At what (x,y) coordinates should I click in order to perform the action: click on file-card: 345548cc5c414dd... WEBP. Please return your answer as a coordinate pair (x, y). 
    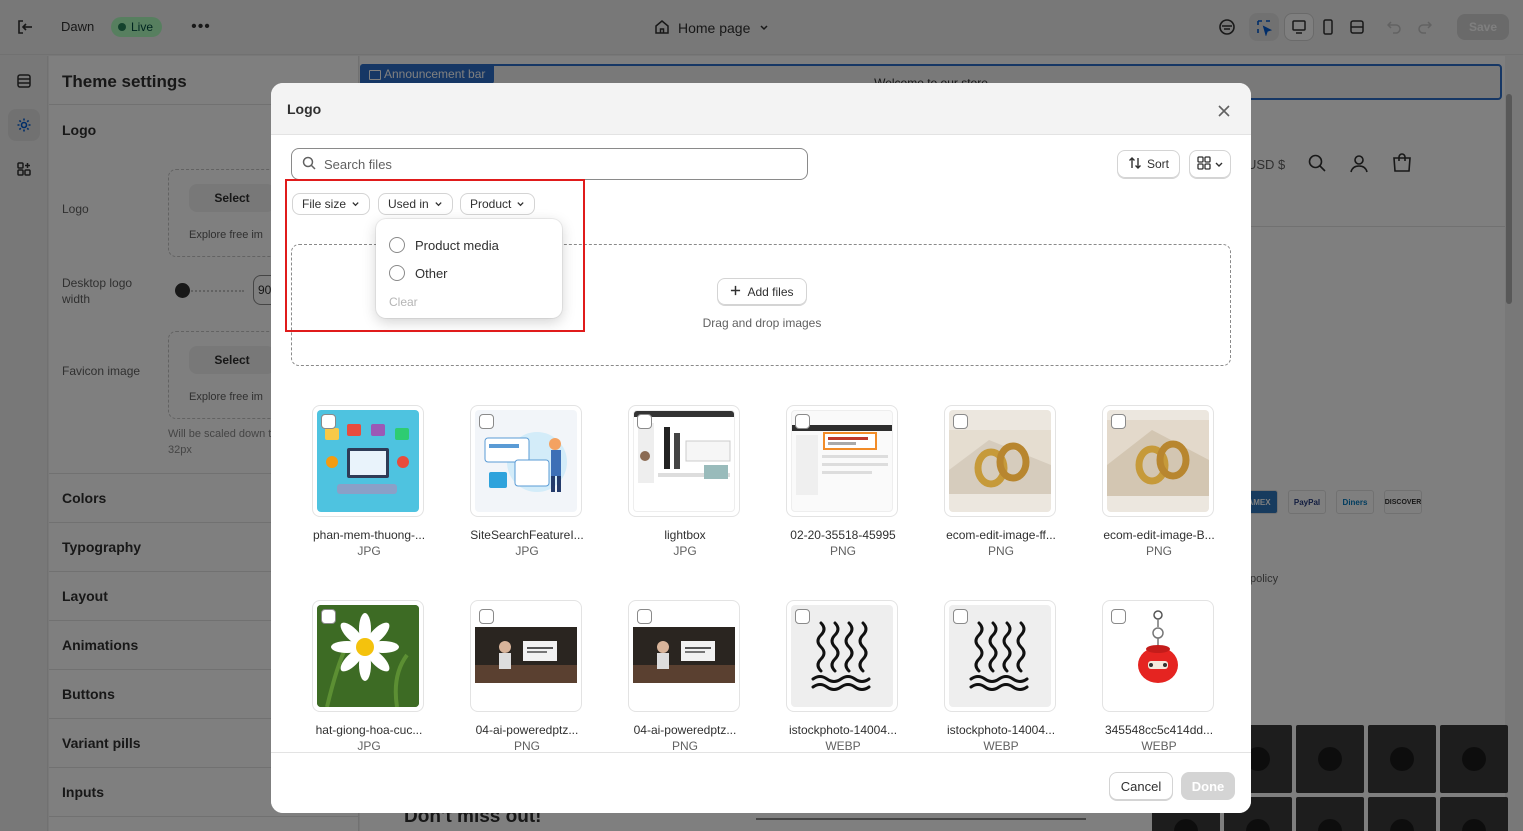
    Looking at the image, I should click on (1156, 676).